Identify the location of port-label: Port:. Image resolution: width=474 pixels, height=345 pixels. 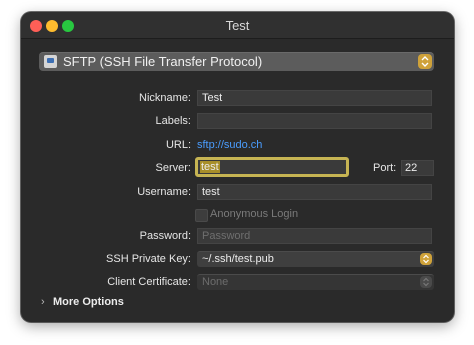
(385, 168).